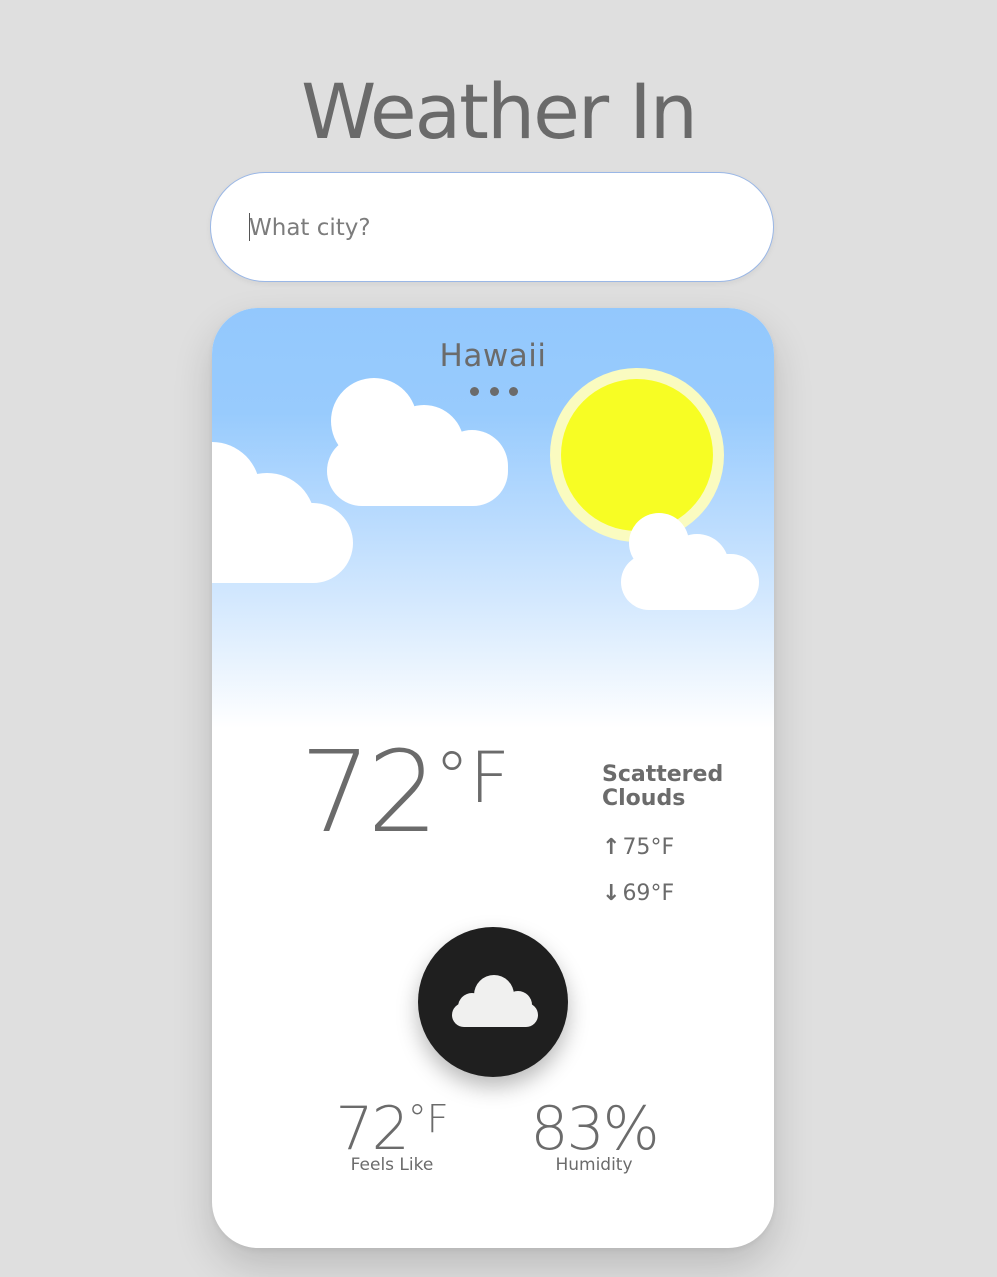  I want to click on city-name: Hawaii, so click(493, 356).